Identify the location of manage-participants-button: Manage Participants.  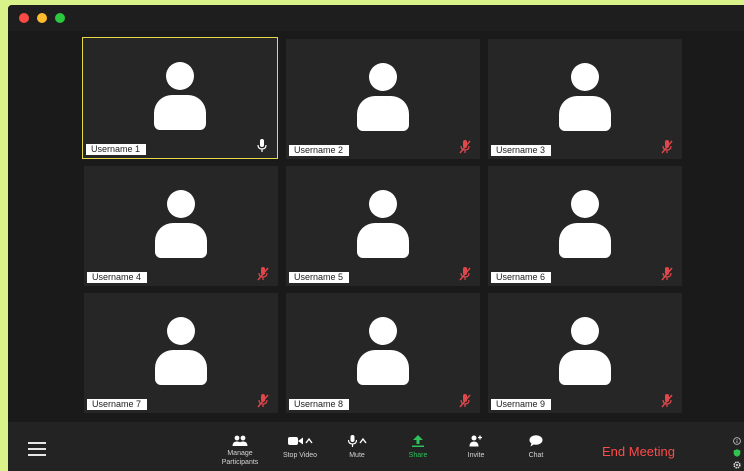
(240, 451).